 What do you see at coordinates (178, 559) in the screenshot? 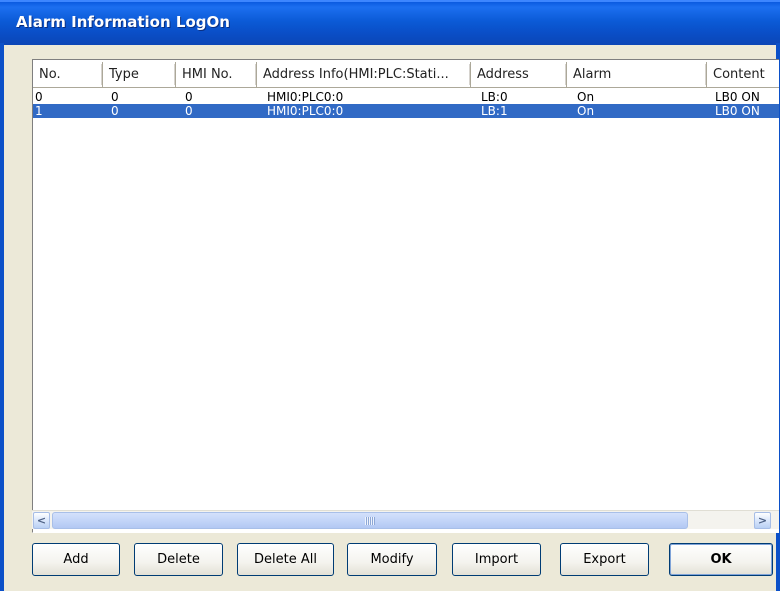
I see `delete-button: Delete` at bounding box center [178, 559].